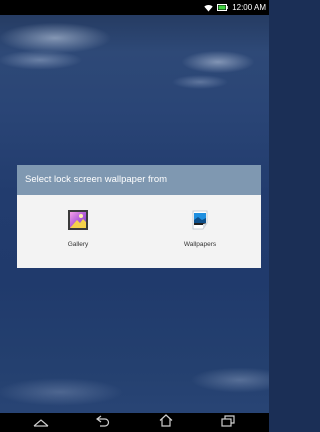 This screenshot has width=320, height=432. Describe the element at coordinates (78, 222) in the screenshot. I see `gallery-icon` at that location.